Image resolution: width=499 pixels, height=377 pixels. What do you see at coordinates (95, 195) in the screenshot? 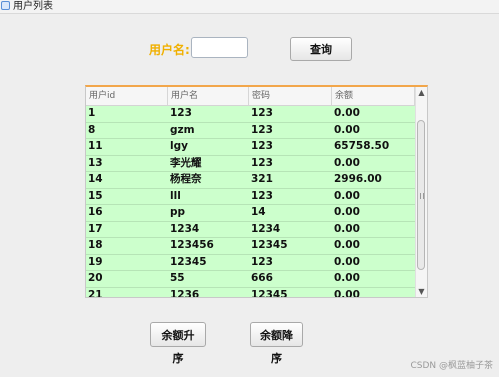
I see `user-id-cell: 15` at bounding box center [95, 195].